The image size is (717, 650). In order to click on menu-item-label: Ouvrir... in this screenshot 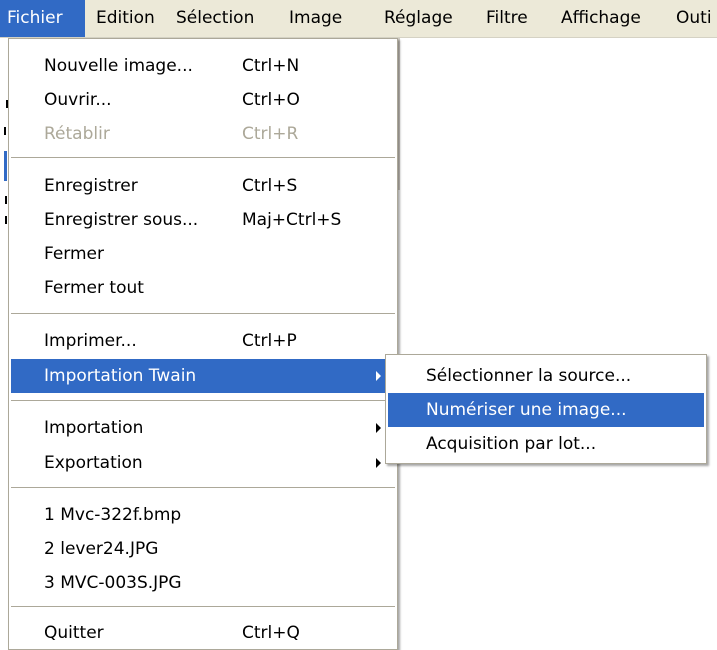, I will do `click(78, 100)`.